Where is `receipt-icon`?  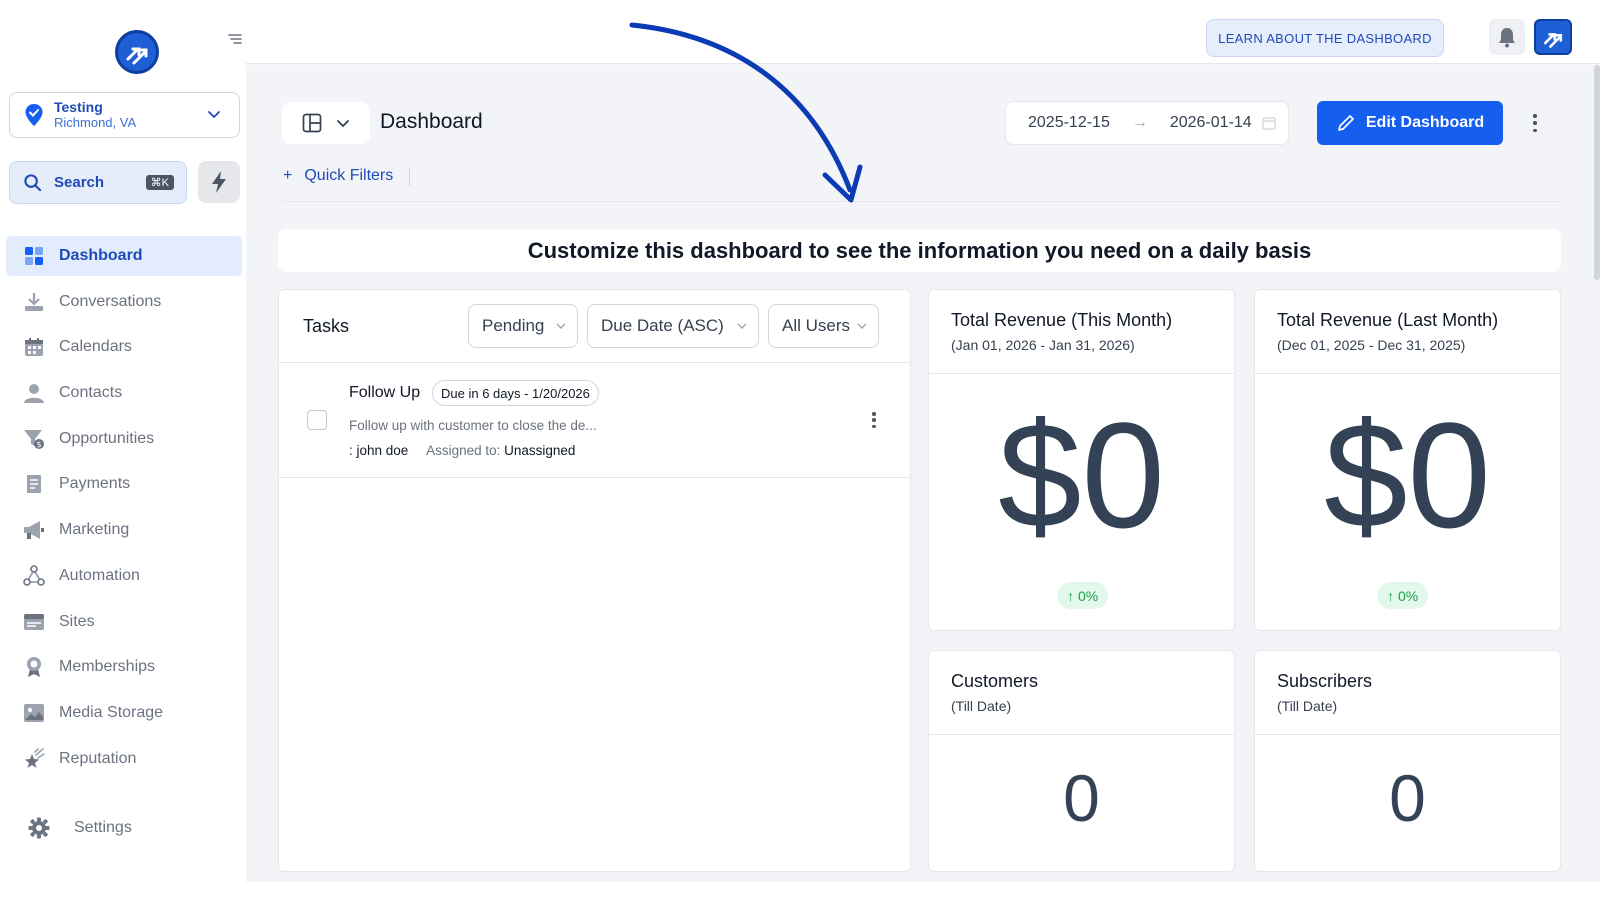 receipt-icon is located at coordinates (34, 484).